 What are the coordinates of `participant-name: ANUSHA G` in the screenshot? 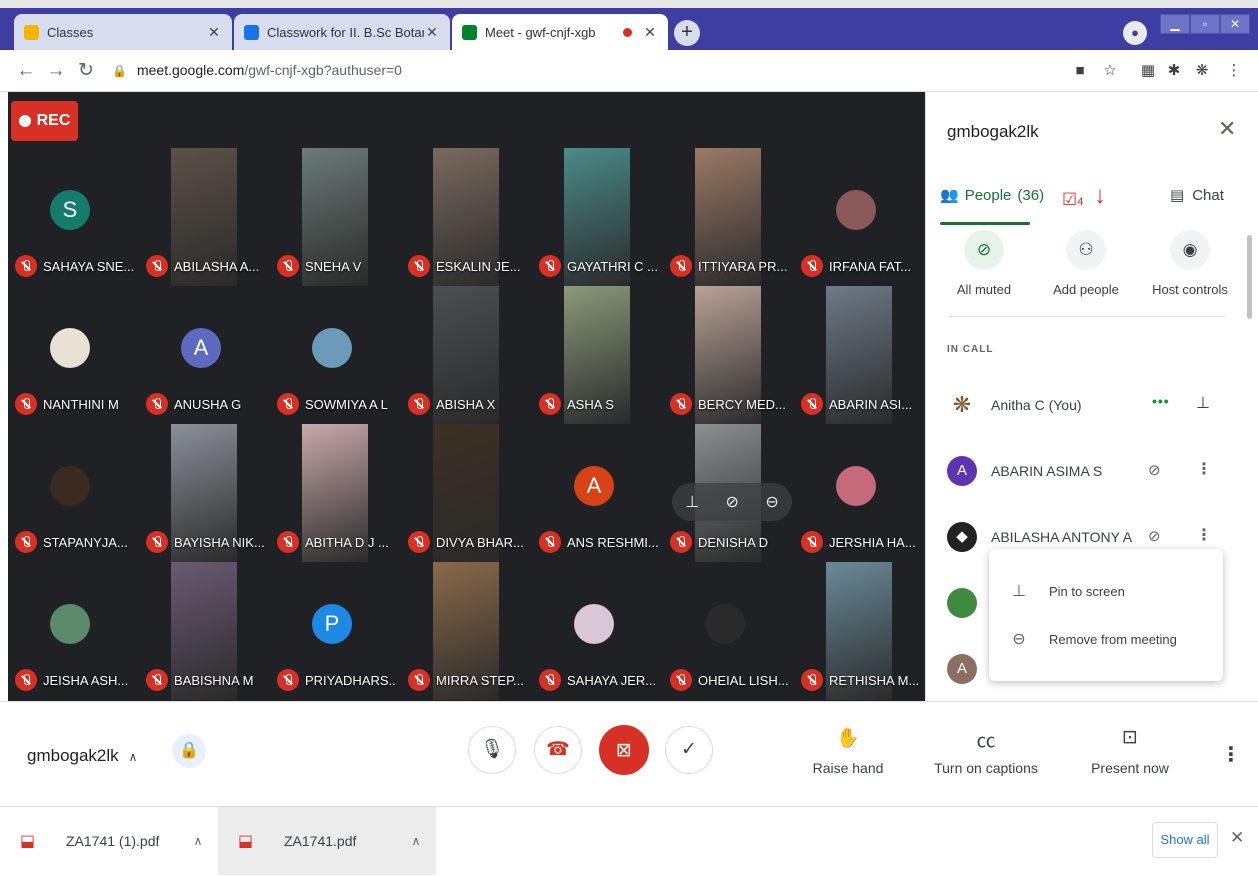 It's located at (208, 404).